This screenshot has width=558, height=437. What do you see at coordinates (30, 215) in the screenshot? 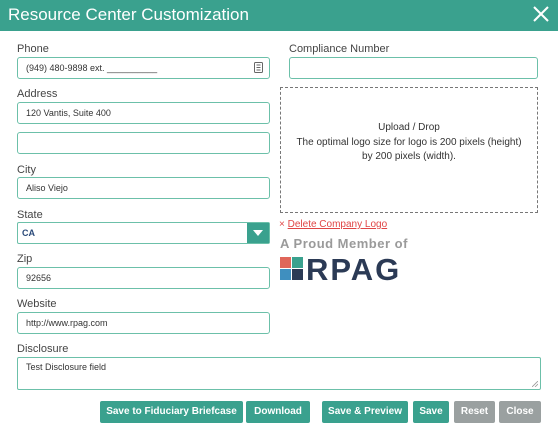
I see `state-label: State` at bounding box center [30, 215].